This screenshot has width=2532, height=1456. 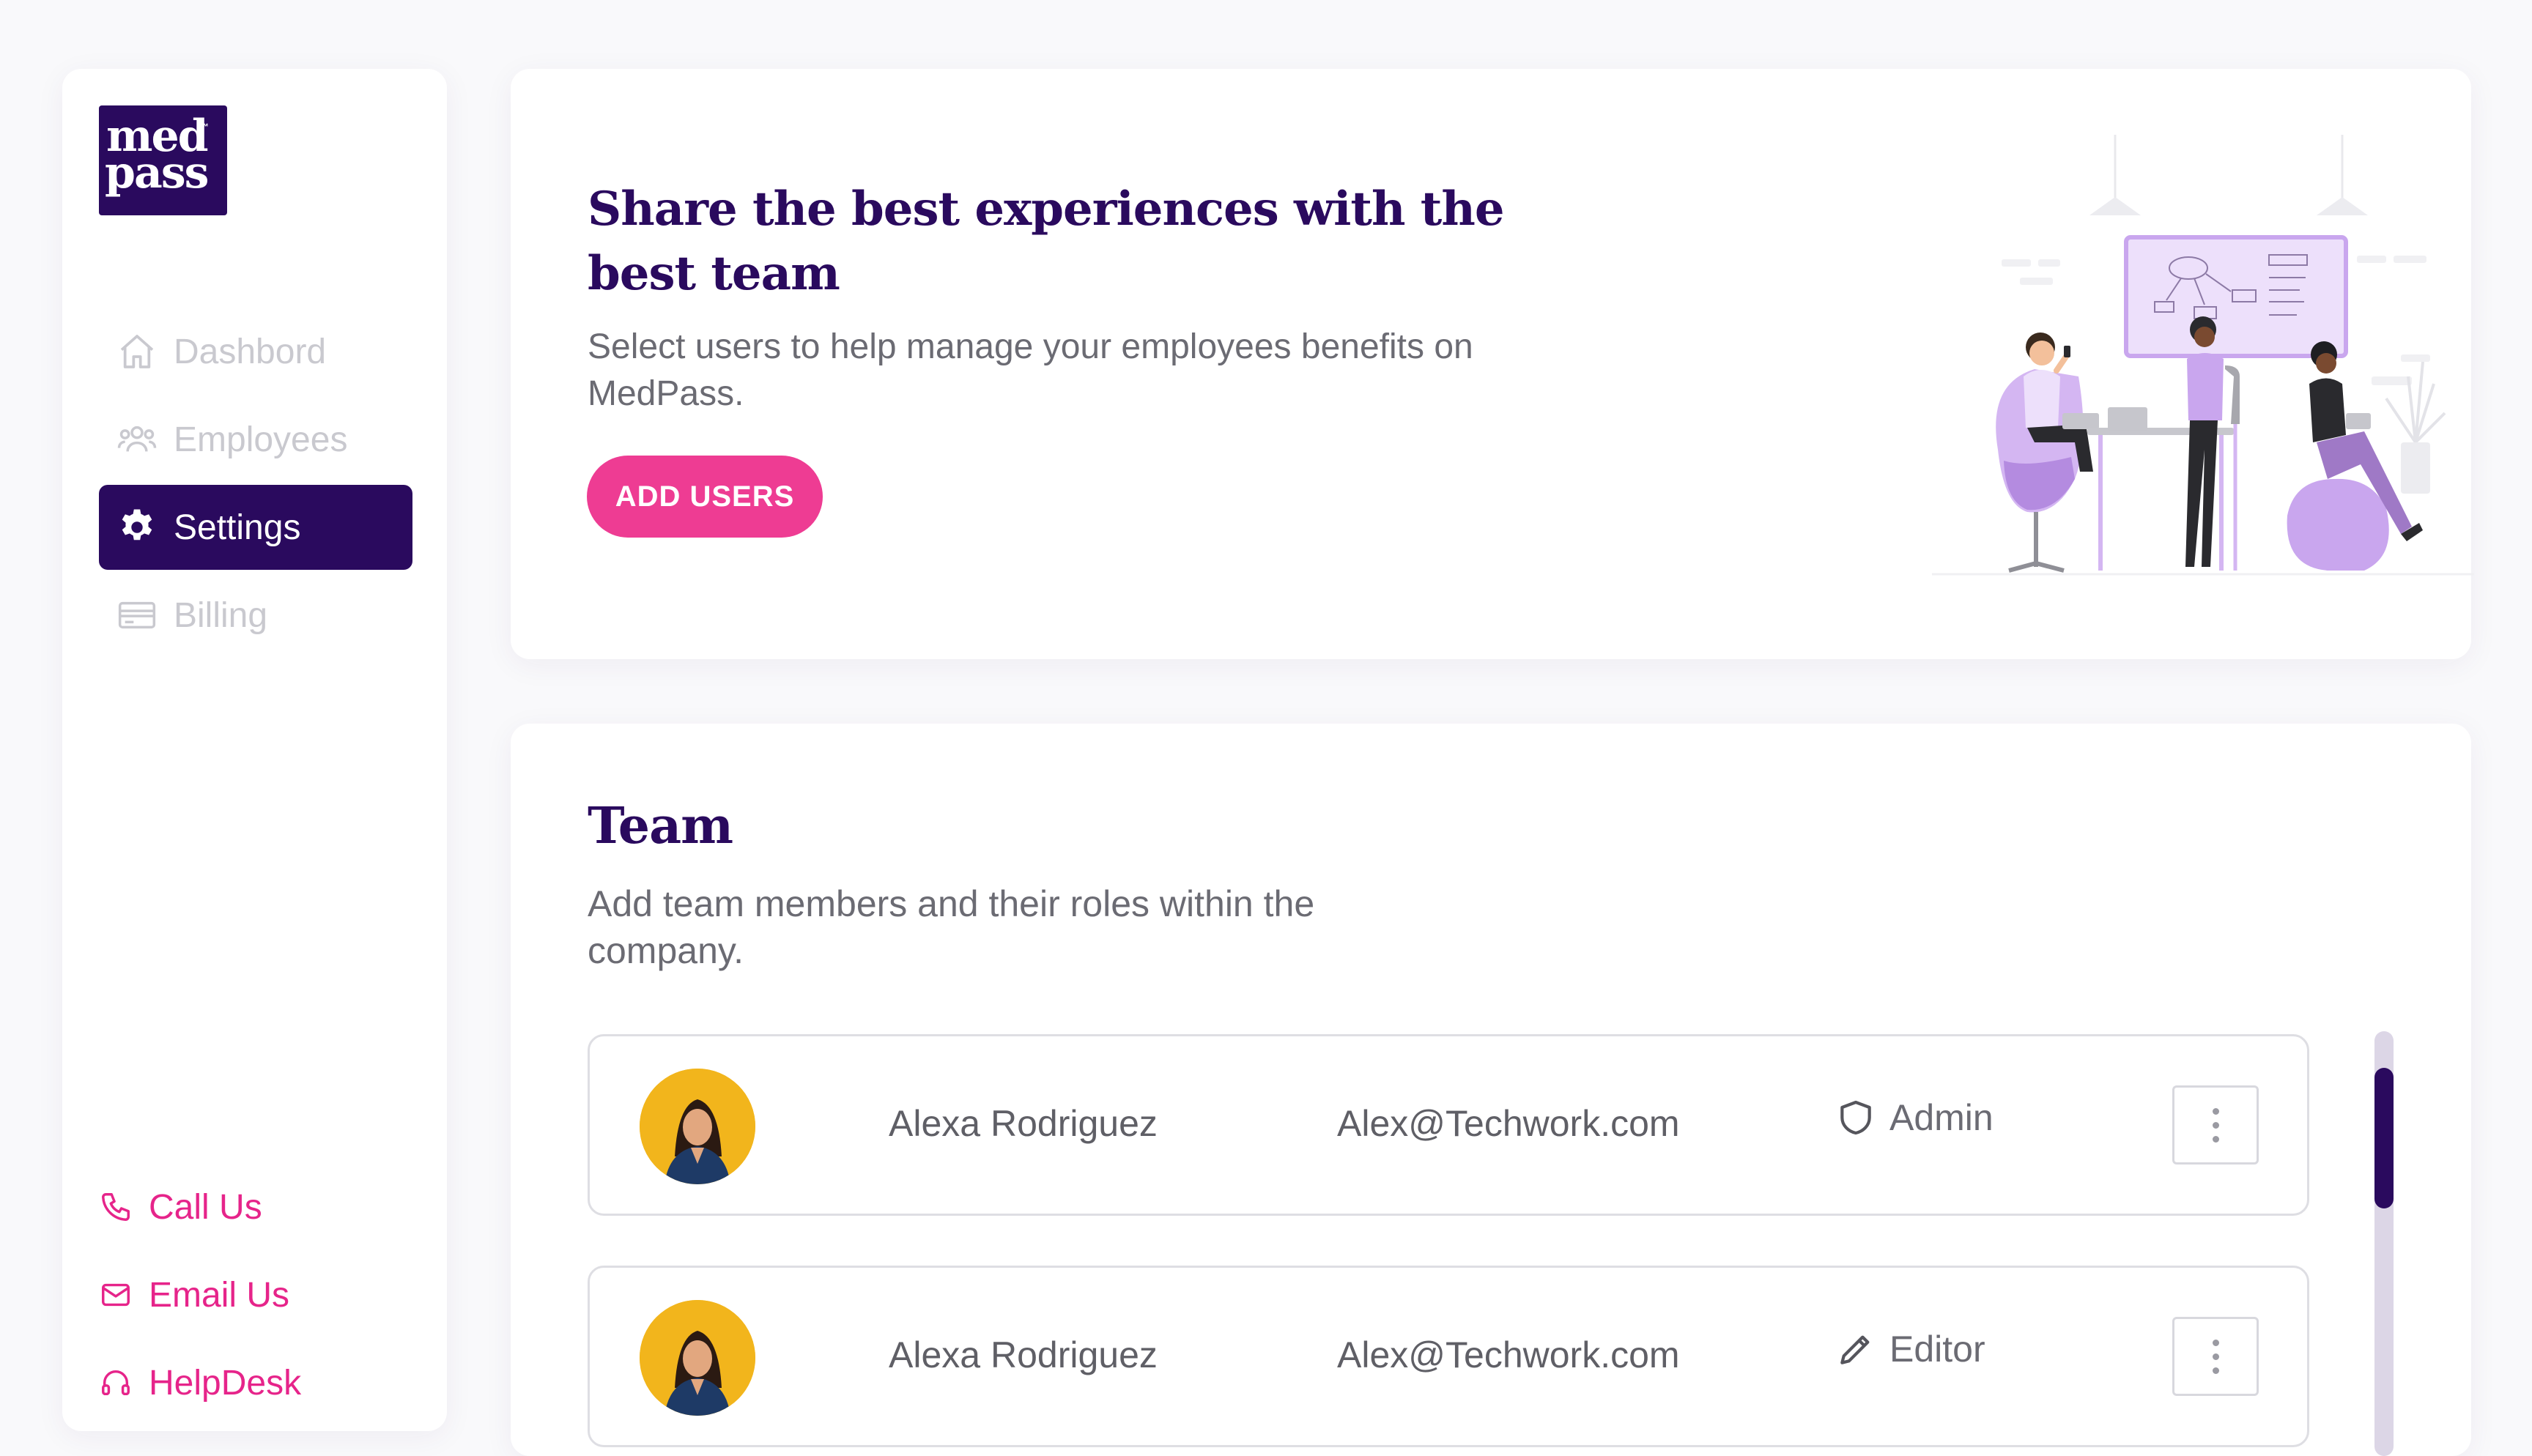 What do you see at coordinates (660, 826) in the screenshot?
I see `team-title: Team` at bounding box center [660, 826].